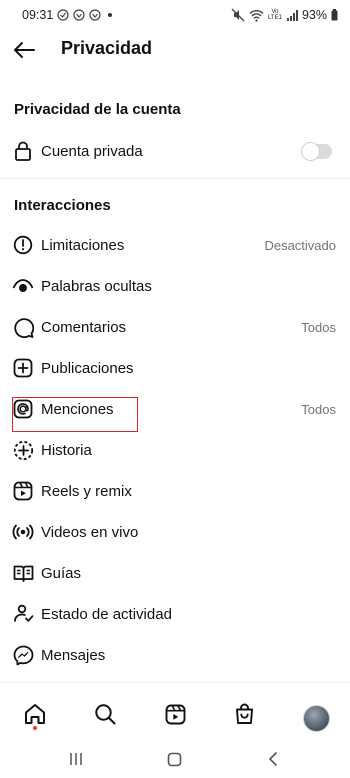 The height and width of the screenshot is (778, 350). Describe the element at coordinates (23, 286) in the screenshot. I see `hidden-eye-icon` at that location.